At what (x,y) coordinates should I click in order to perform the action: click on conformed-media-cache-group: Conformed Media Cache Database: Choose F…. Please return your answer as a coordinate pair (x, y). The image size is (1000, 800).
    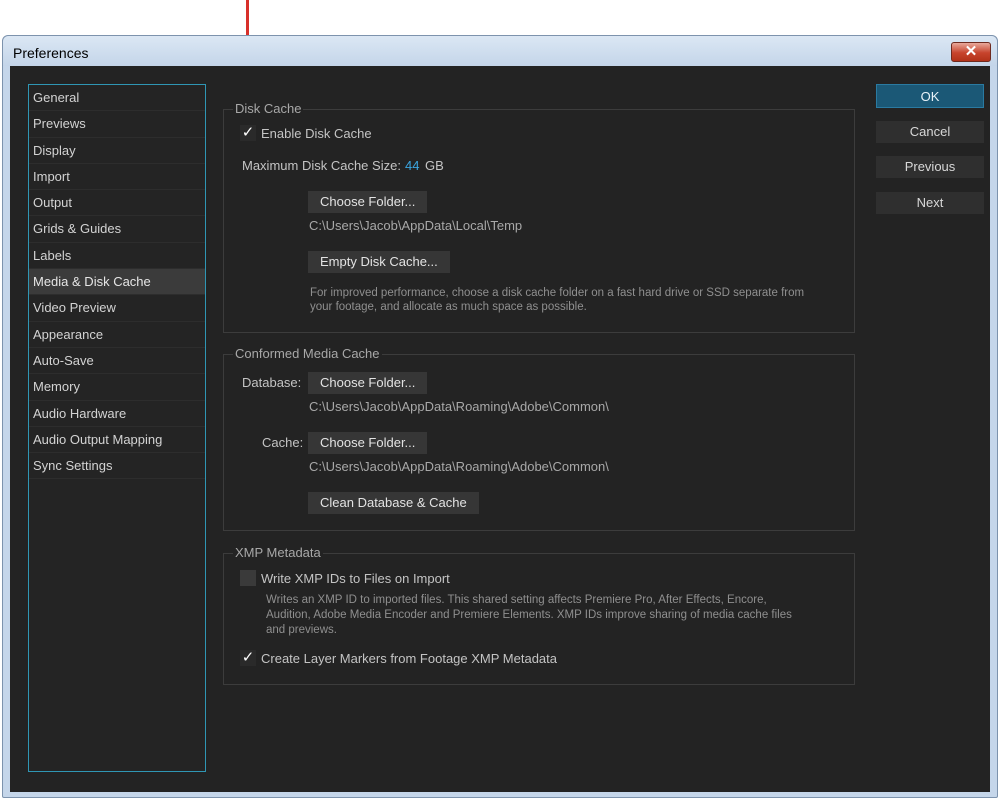
    Looking at the image, I should click on (539, 438).